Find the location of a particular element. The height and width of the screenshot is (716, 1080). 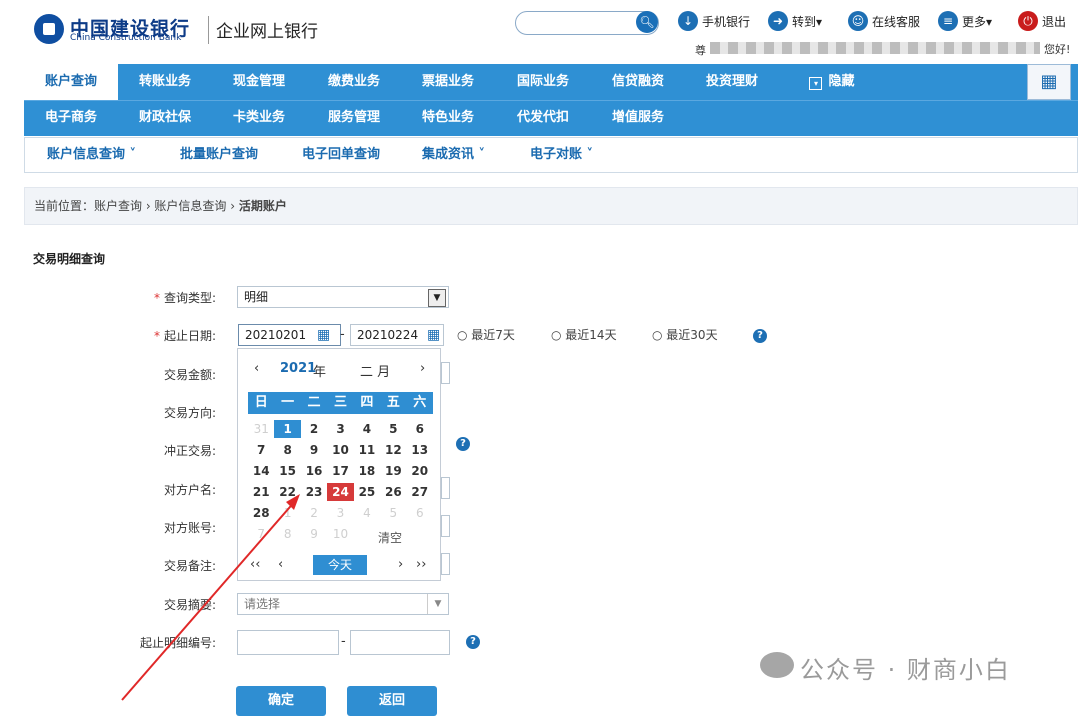

watermark-text: 公众号 · 财商小白 is located at coordinates (905, 670).